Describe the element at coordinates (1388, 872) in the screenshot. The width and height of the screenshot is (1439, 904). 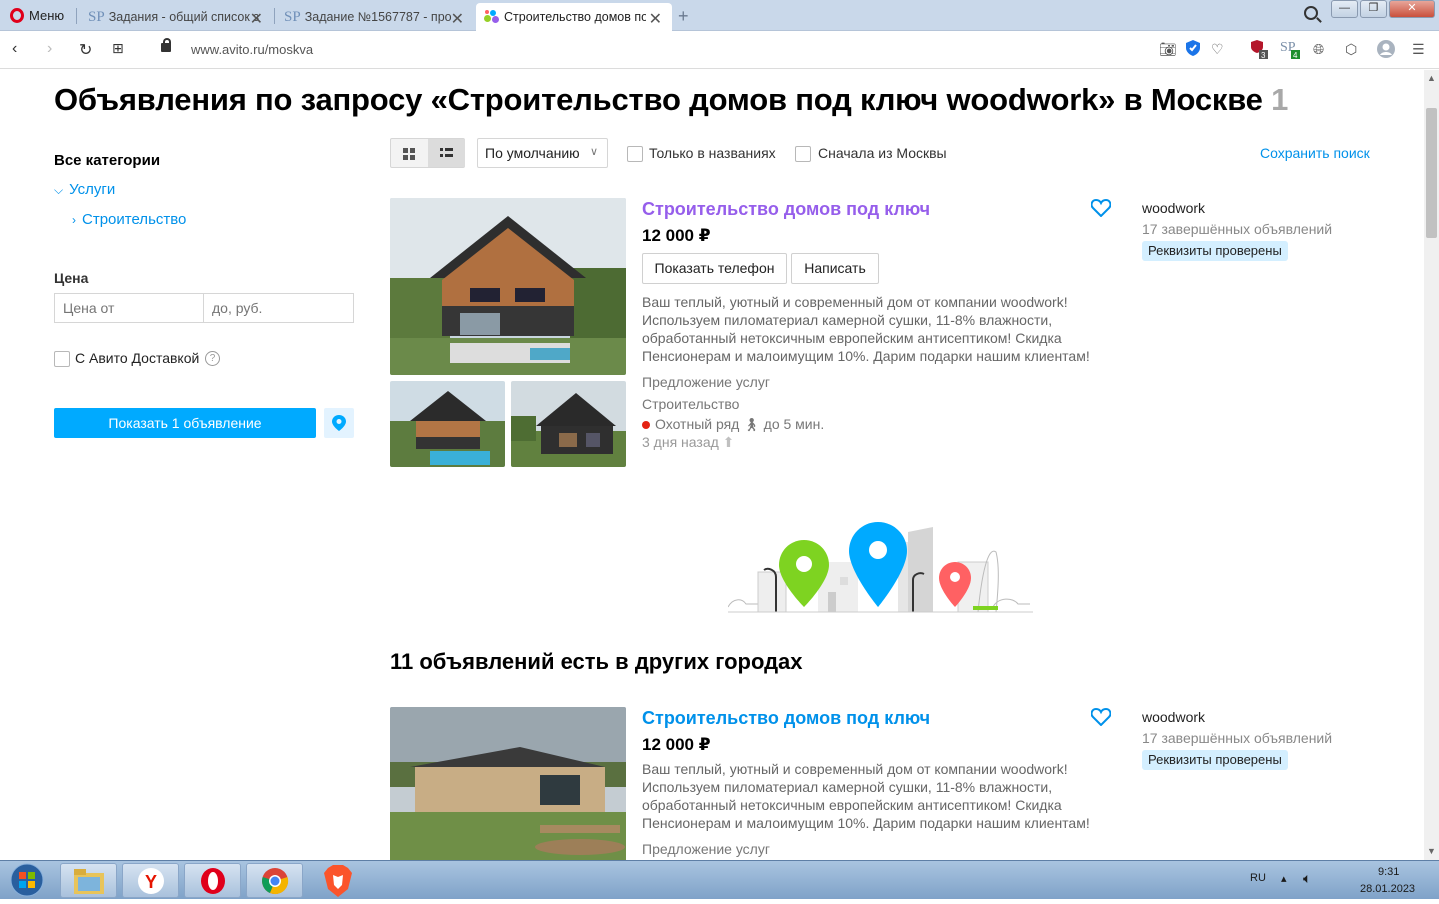
I see `clock-time: 9:31` at that location.